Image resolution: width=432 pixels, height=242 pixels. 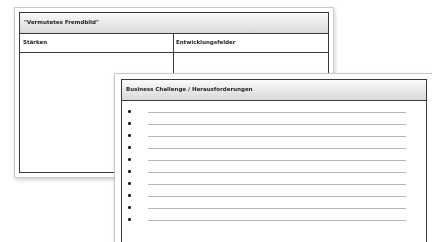 I want to click on column-header-staerken: Stärken, so click(x=35, y=43).